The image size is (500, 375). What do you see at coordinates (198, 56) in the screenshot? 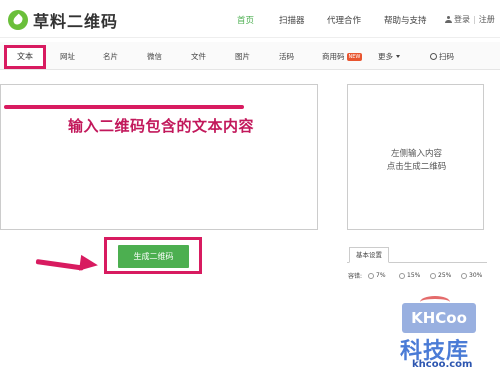
I see `tab-file: 文件` at bounding box center [198, 56].